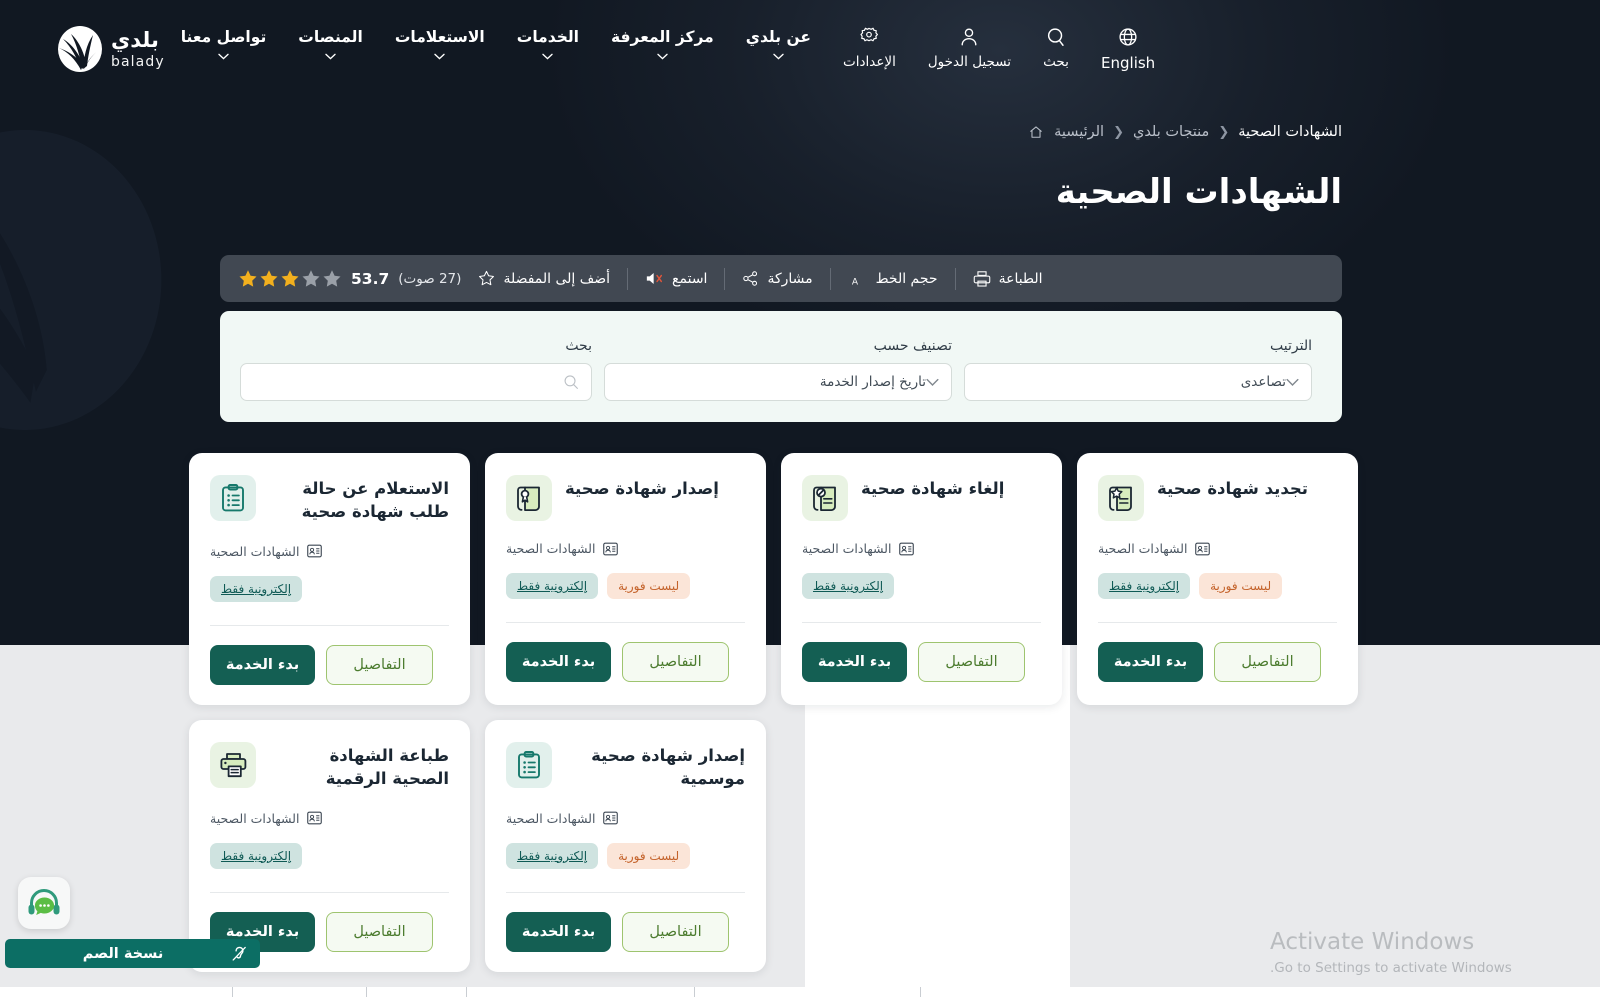 This screenshot has width=1600, height=1004. Describe the element at coordinates (662, 44) in the screenshot. I see `nav-item-knowledge-center: مركز المعرفة` at that location.